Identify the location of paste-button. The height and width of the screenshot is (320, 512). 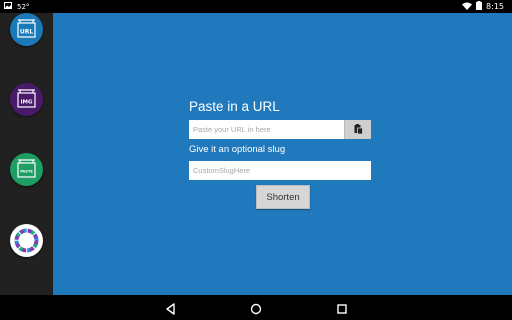
(357, 129).